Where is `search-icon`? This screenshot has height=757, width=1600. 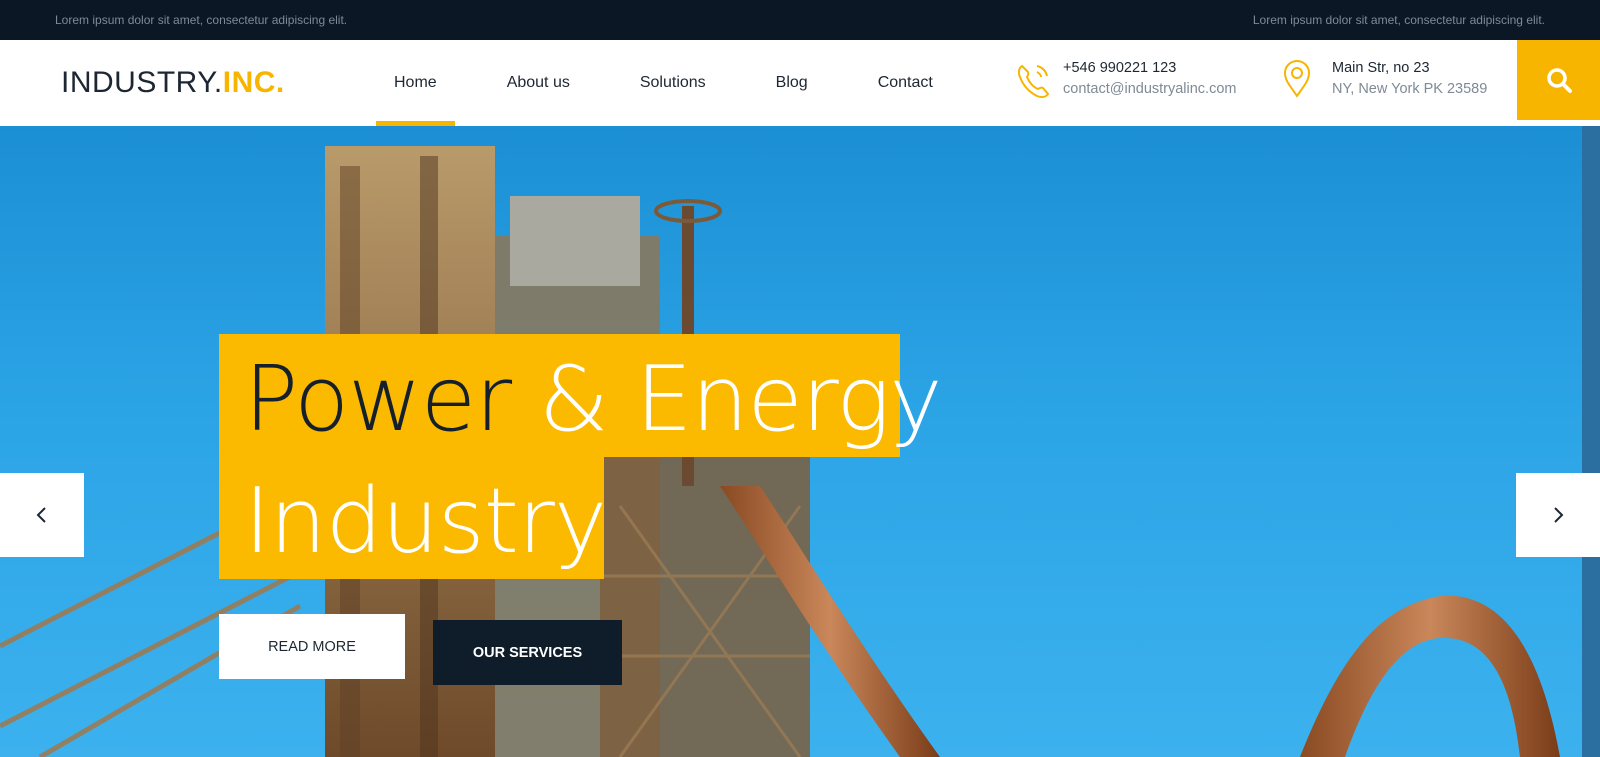
search-icon is located at coordinates (1559, 80).